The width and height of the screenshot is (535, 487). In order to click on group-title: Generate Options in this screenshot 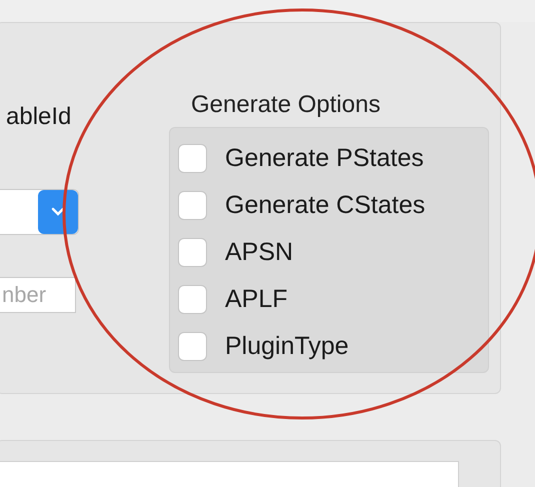, I will do `click(285, 105)`.